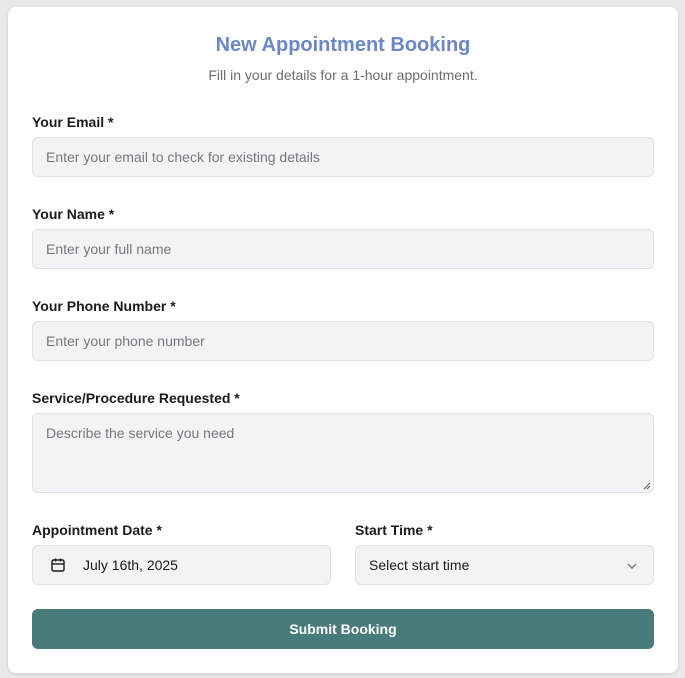  Describe the element at coordinates (632, 566) in the screenshot. I see `chevron-down-icon` at that location.